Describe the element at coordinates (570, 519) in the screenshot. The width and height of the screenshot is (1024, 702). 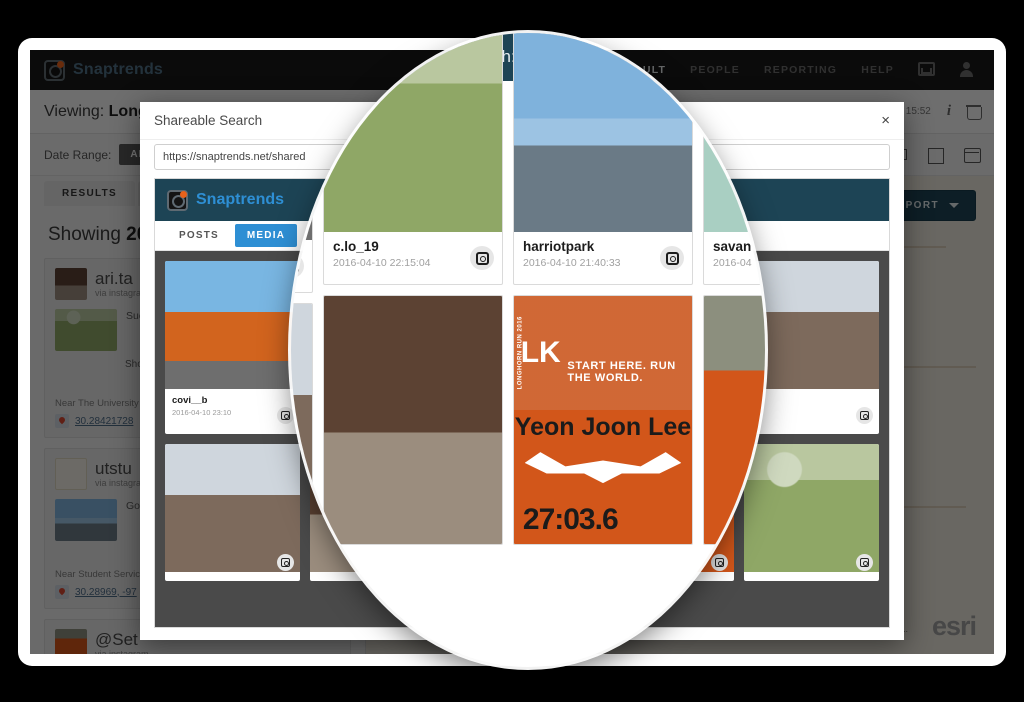
I see `bib-finish-time: 27:03.6` at that location.